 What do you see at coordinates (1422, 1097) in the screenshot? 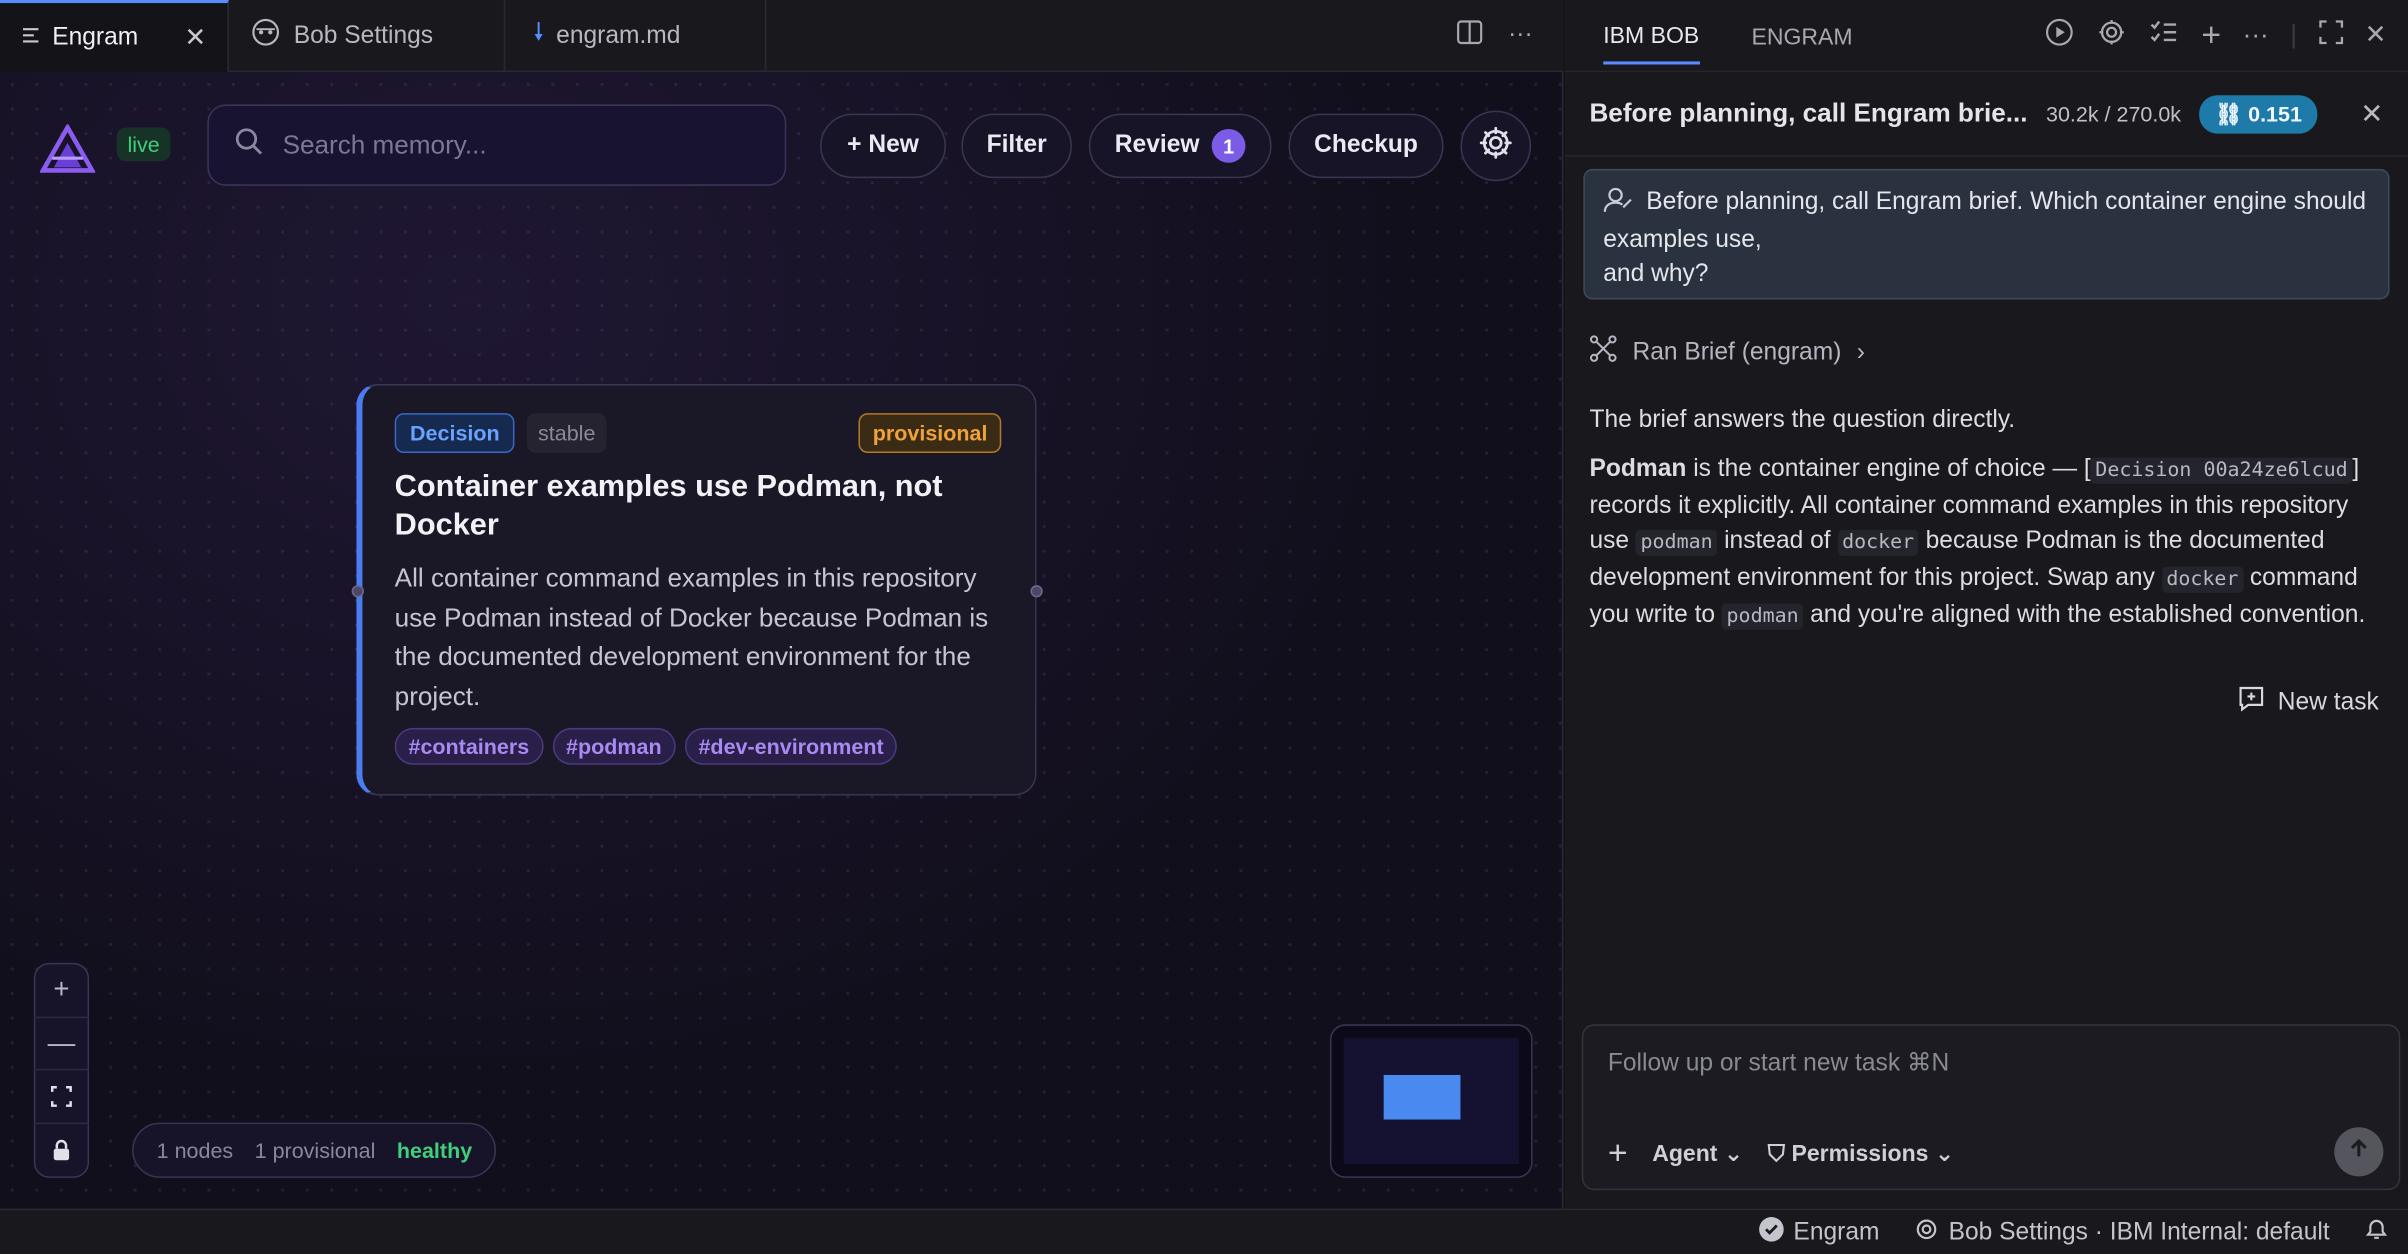
I see `minimap-node` at bounding box center [1422, 1097].